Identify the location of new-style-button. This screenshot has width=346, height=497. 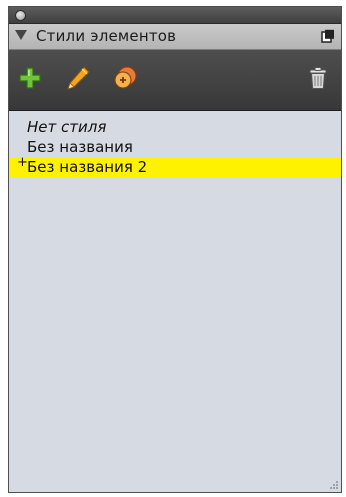
(30, 78).